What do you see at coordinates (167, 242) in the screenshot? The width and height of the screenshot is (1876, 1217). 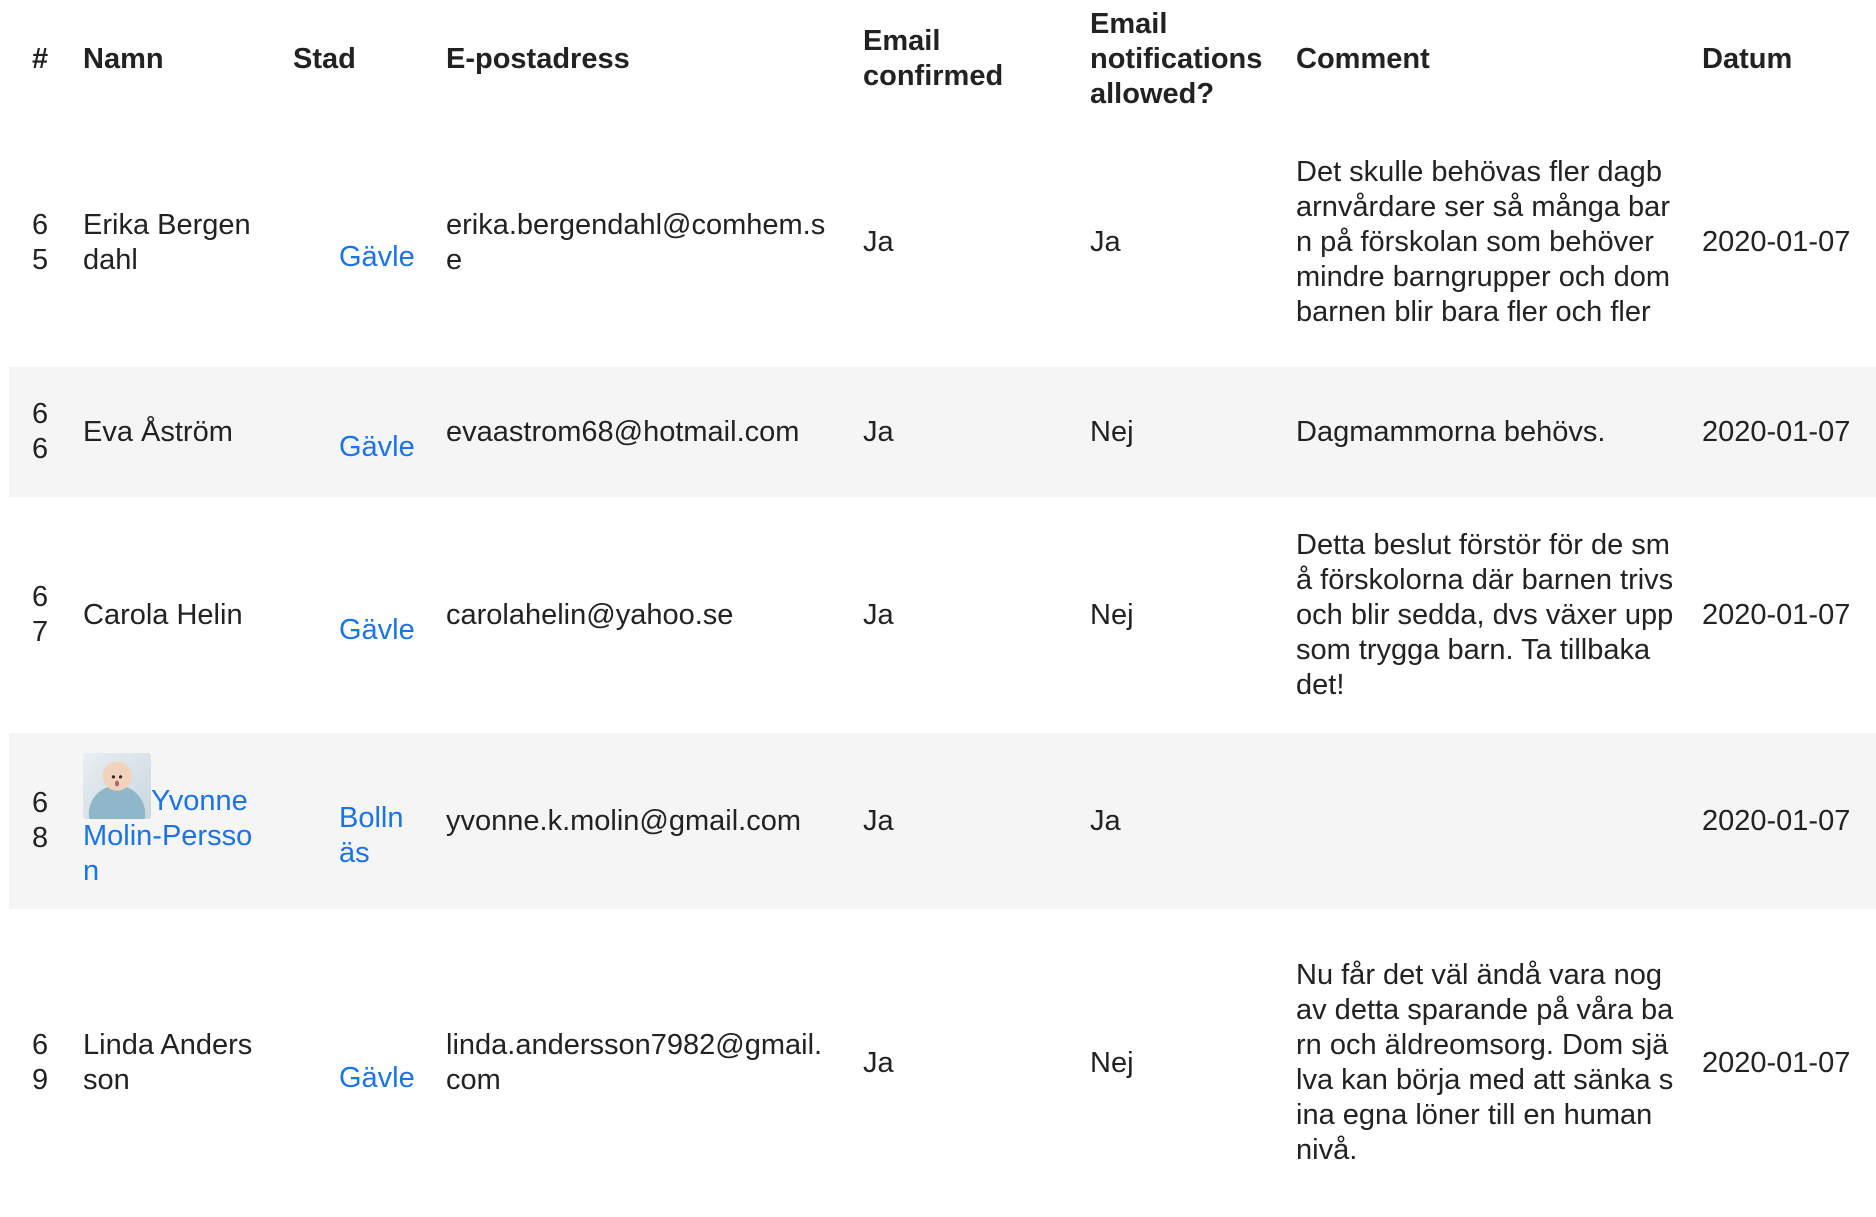 I see `row-name: Erika Bergendahl` at bounding box center [167, 242].